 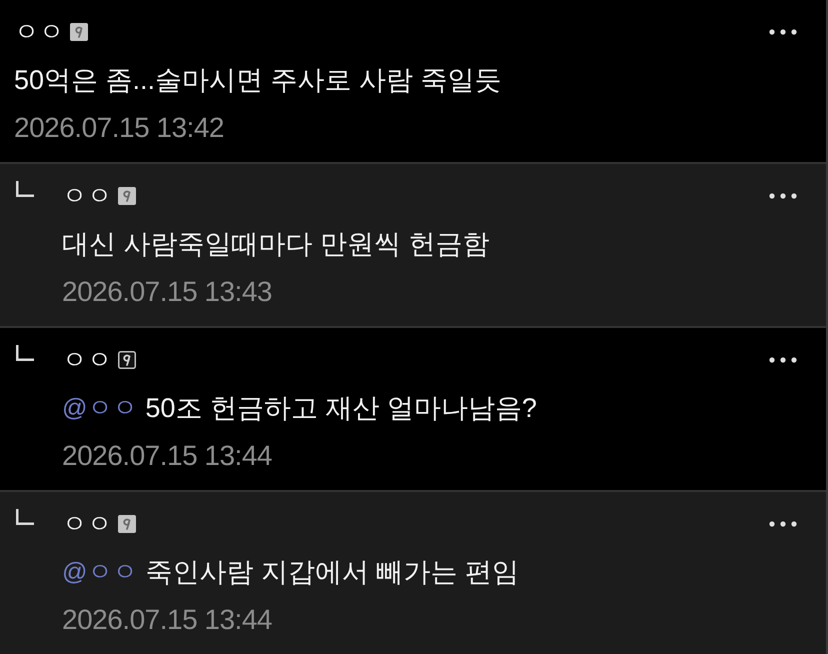 I want to click on comment-text: 대신 사람죽일때마다 만원씩 헌금함, so click(x=276, y=244).